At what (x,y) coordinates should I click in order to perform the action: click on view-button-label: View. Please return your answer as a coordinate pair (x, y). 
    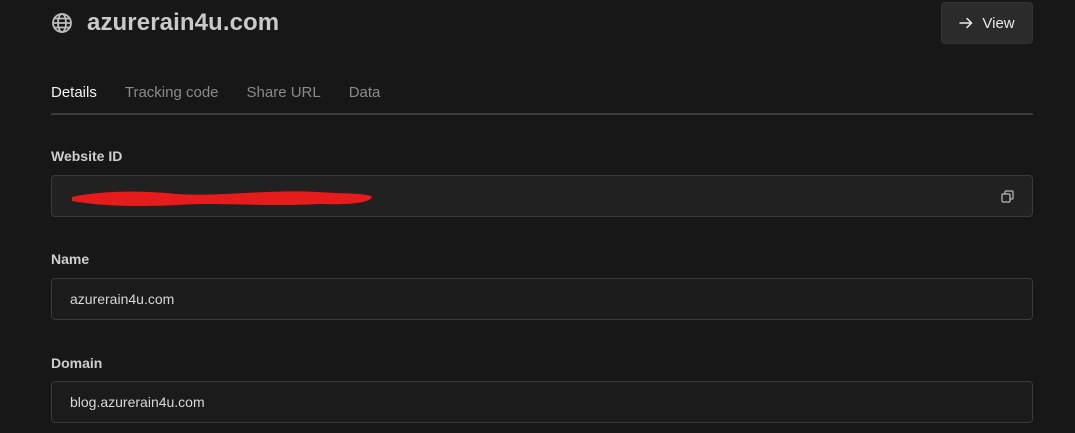
    Looking at the image, I should click on (998, 23).